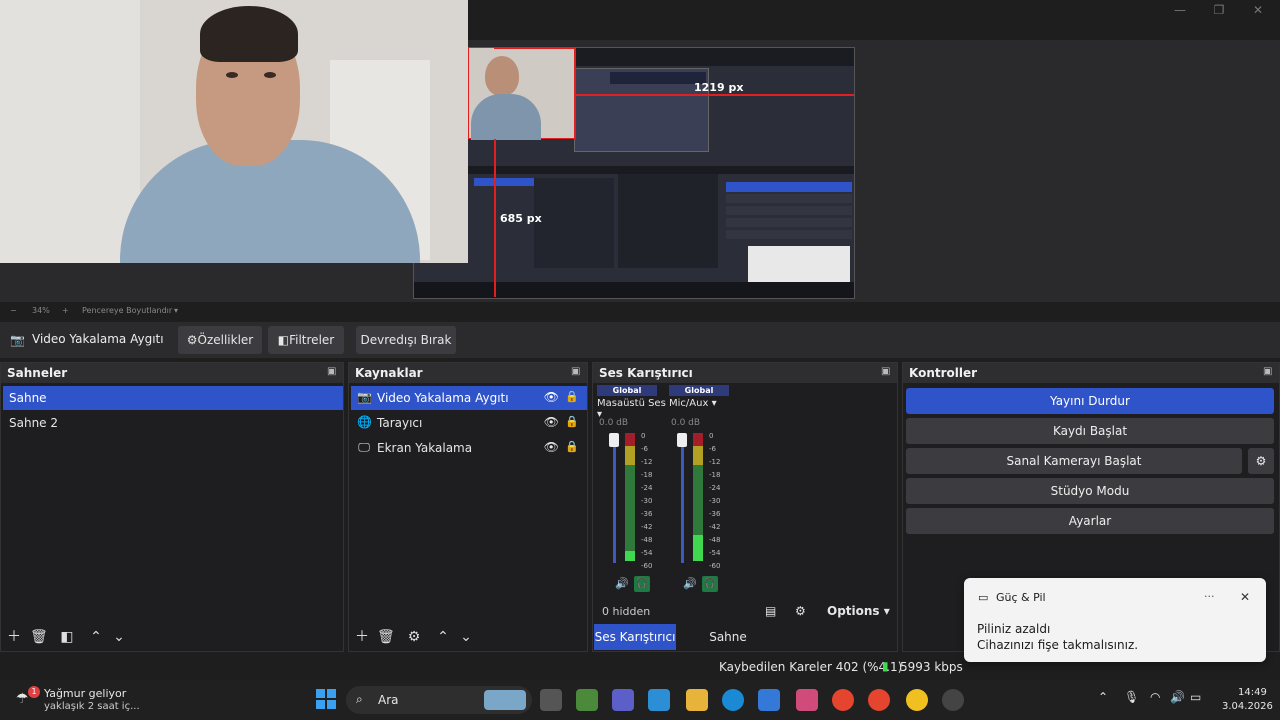  I want to click on weather-icon: ☂, so click(22, 699).